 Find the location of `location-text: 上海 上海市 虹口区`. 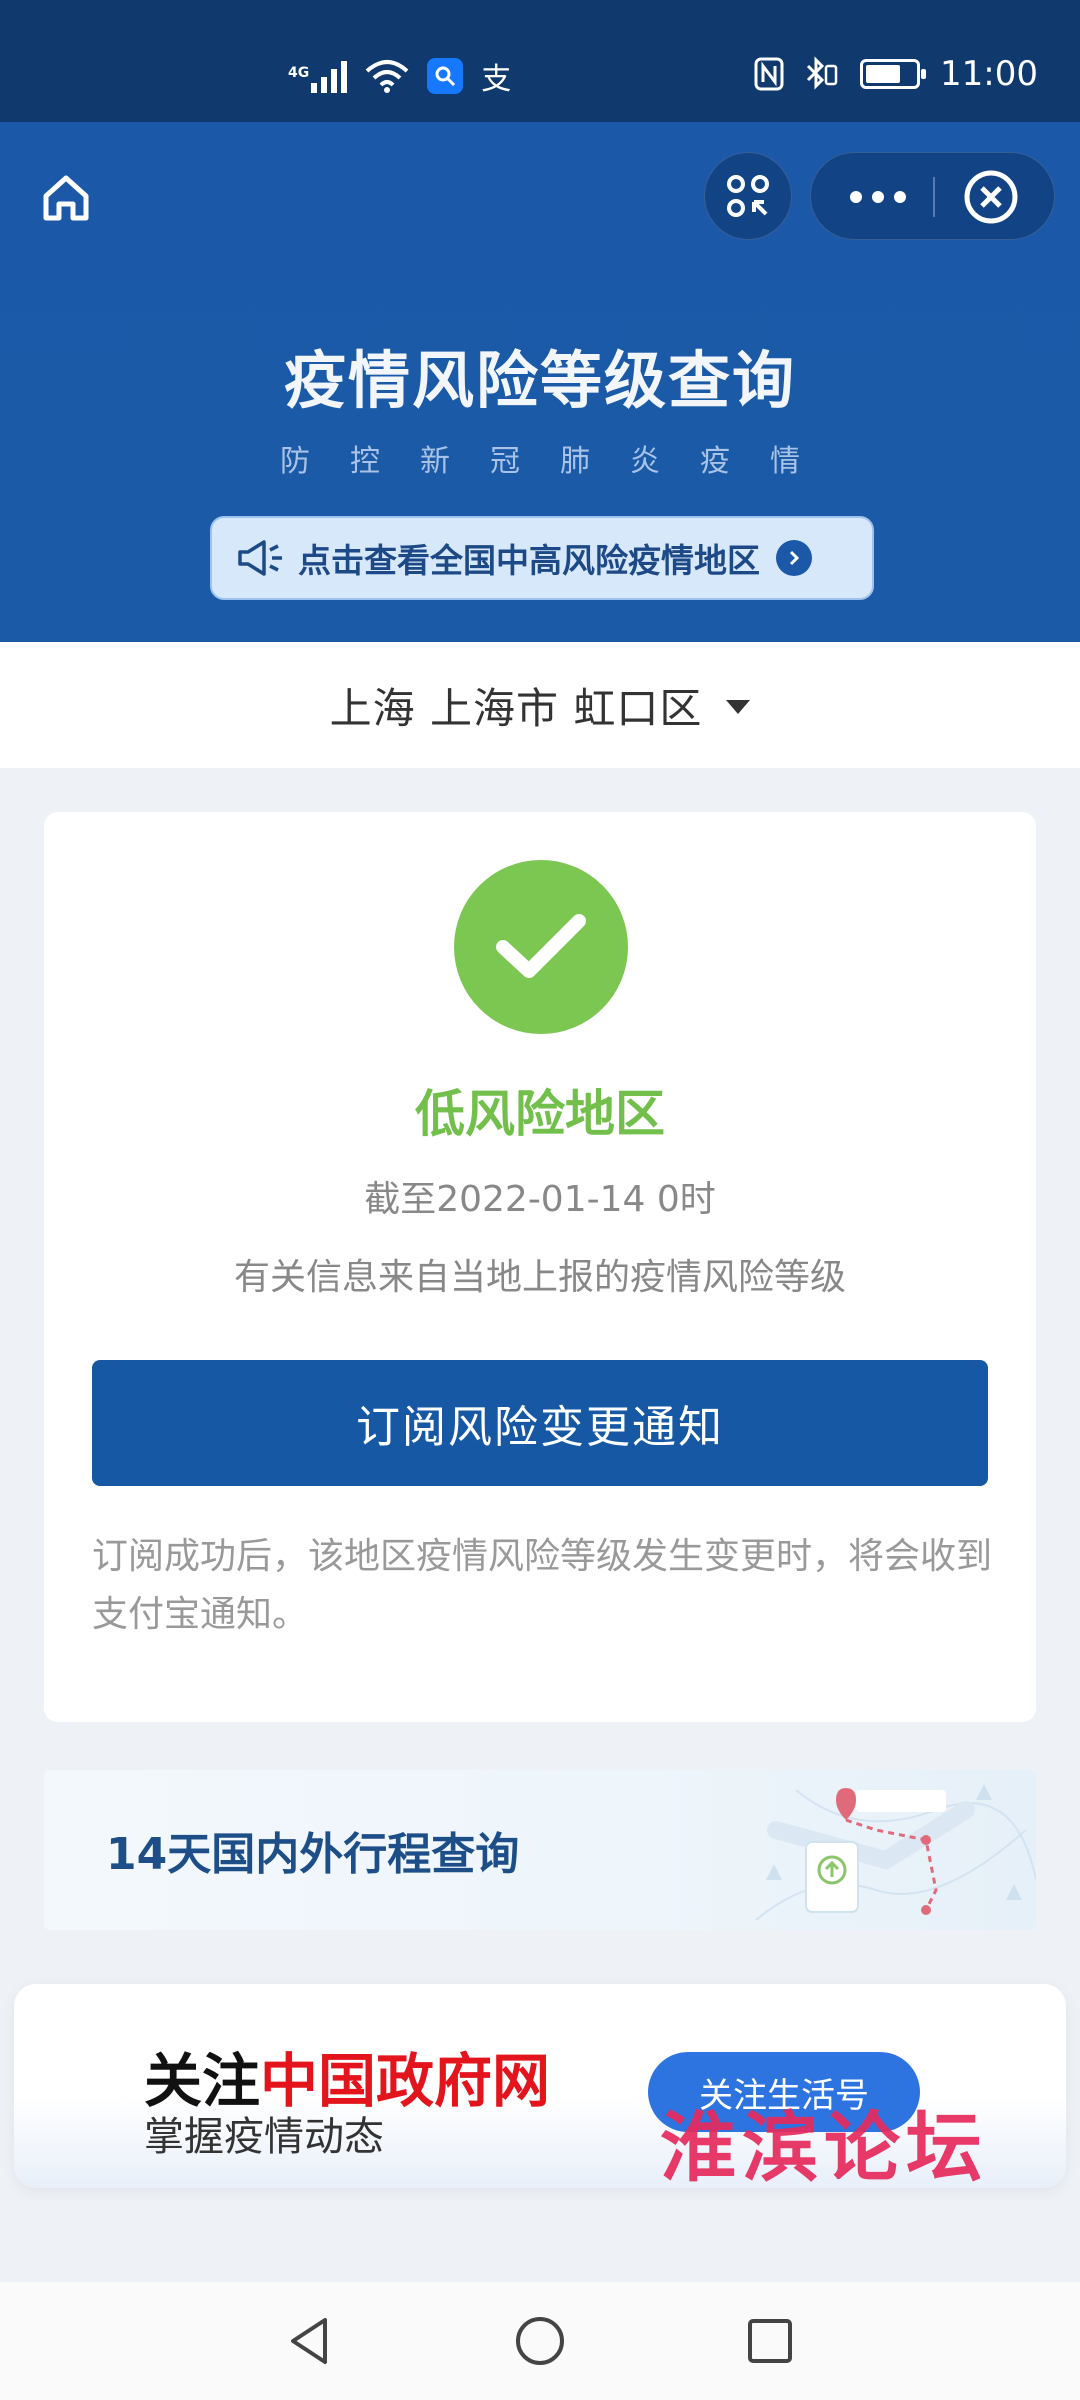

location-text: 上海 上海市 虹口区 is located at coordinates (516, 708).